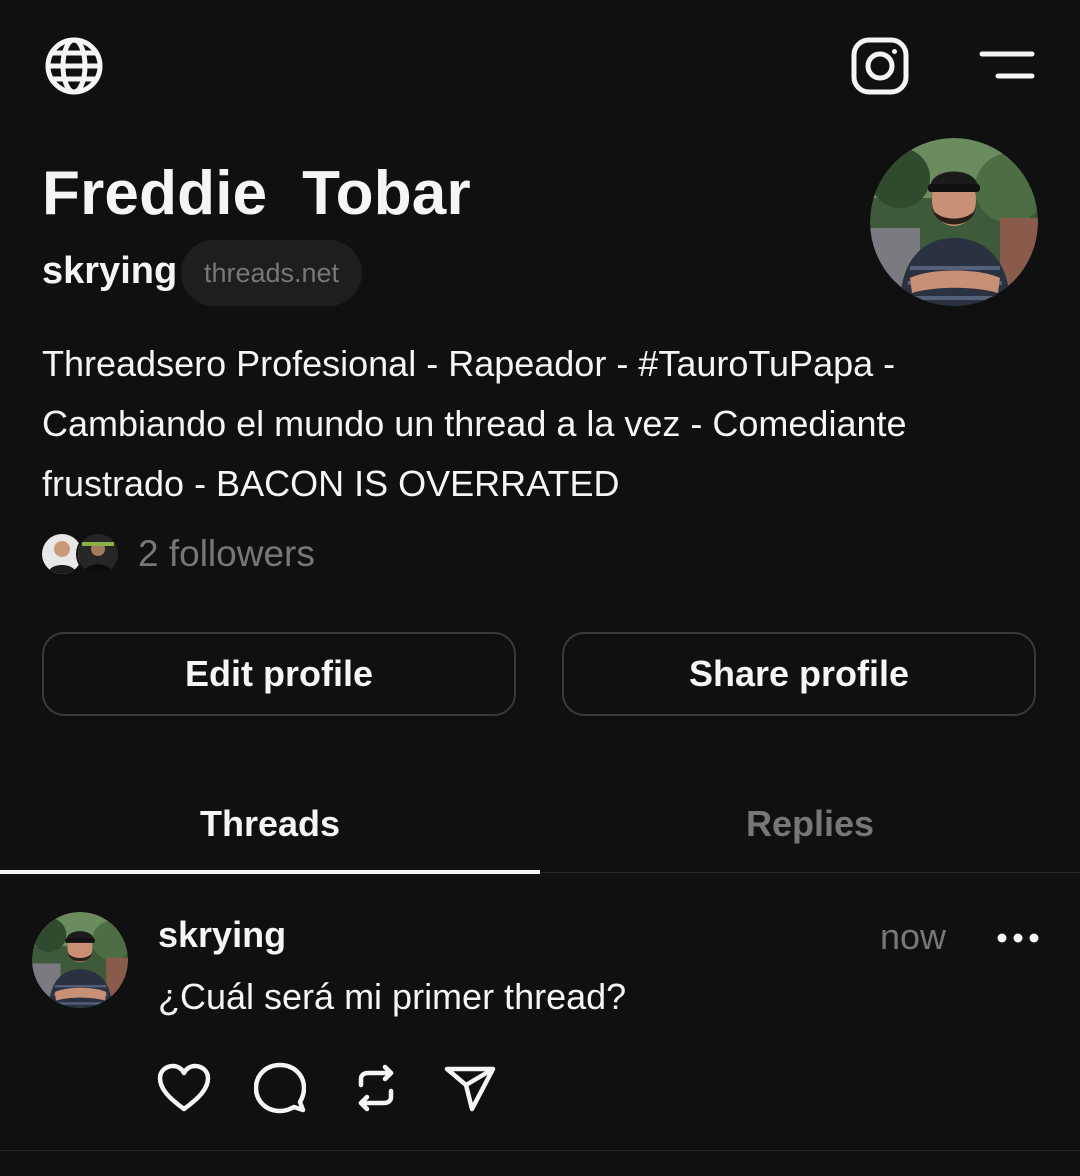 The width and height of the screenshot is (1080, 1176). What do you see at coordinates (954, 222) in the screenshot?
I see `profile-avatar` at bounding box center [954, 222].